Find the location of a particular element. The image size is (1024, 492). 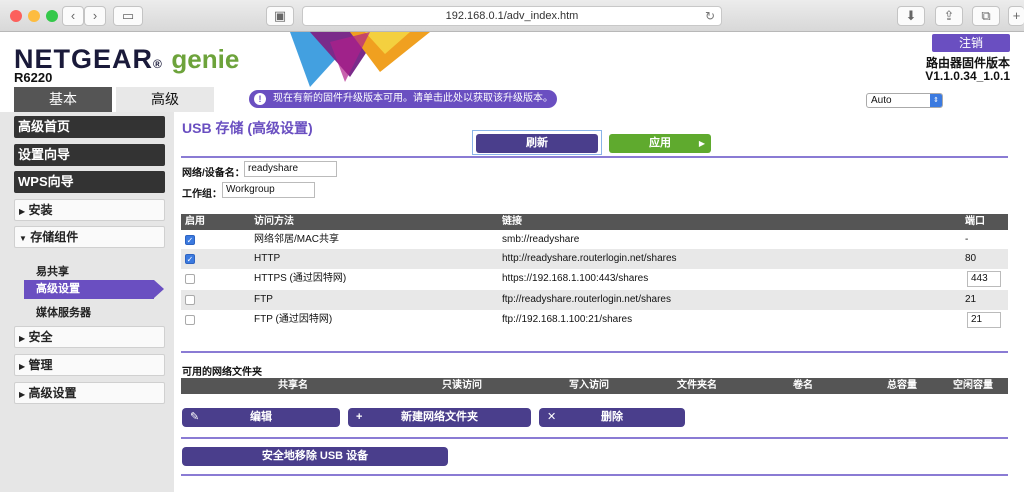

folders-table-header: 共享名 只读访问 写入访问 文件夹名 卷名 总容量 空闲容量 is located at coordinates (594, 386).